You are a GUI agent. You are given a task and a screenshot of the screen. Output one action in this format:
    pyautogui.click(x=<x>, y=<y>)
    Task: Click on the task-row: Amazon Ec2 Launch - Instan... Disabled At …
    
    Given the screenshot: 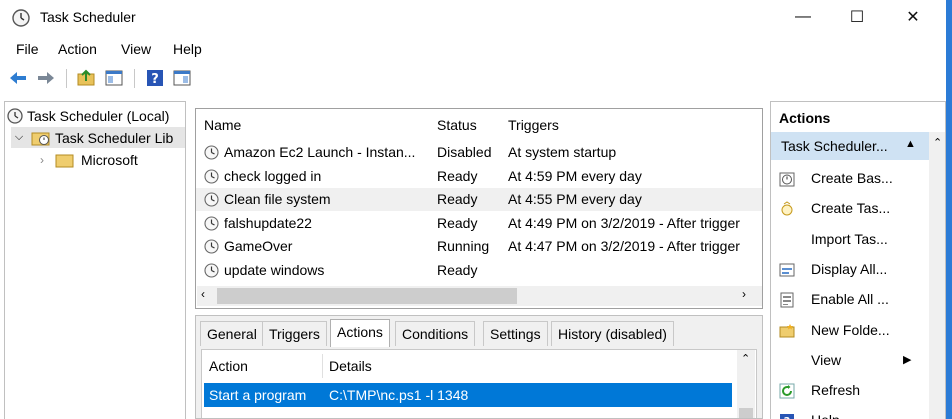 What is the action you would take?
    pyautogui.click(x=479, y=152)
    